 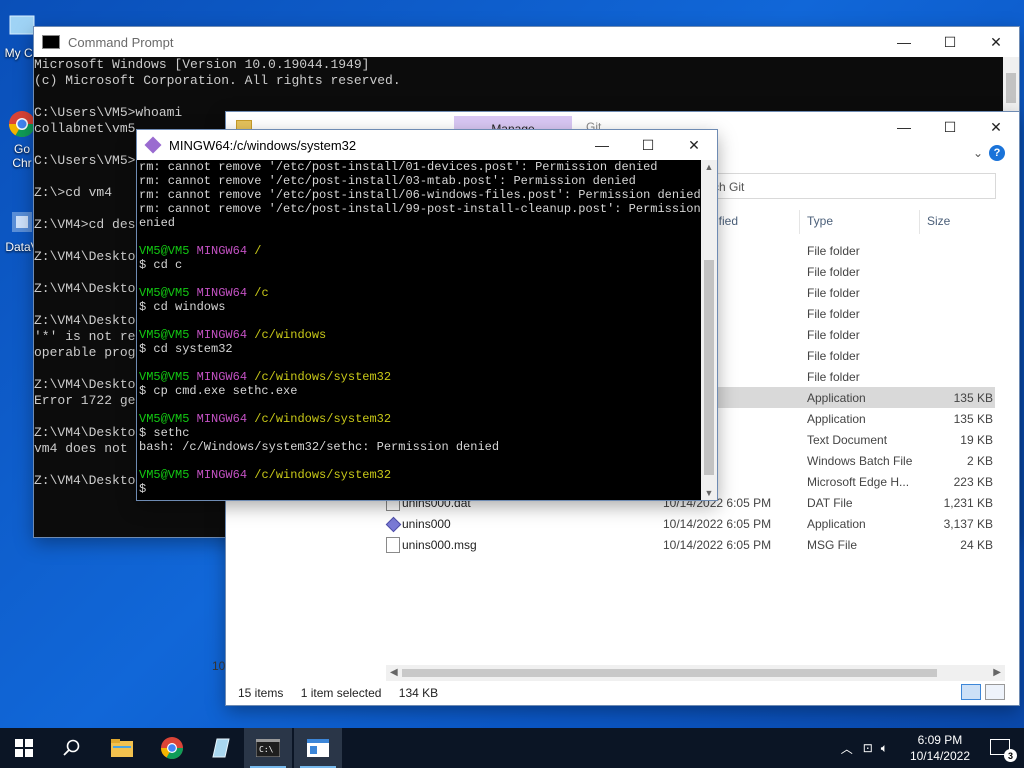 I want to click on file-size: 2 KB, so click(x=979, y=461).